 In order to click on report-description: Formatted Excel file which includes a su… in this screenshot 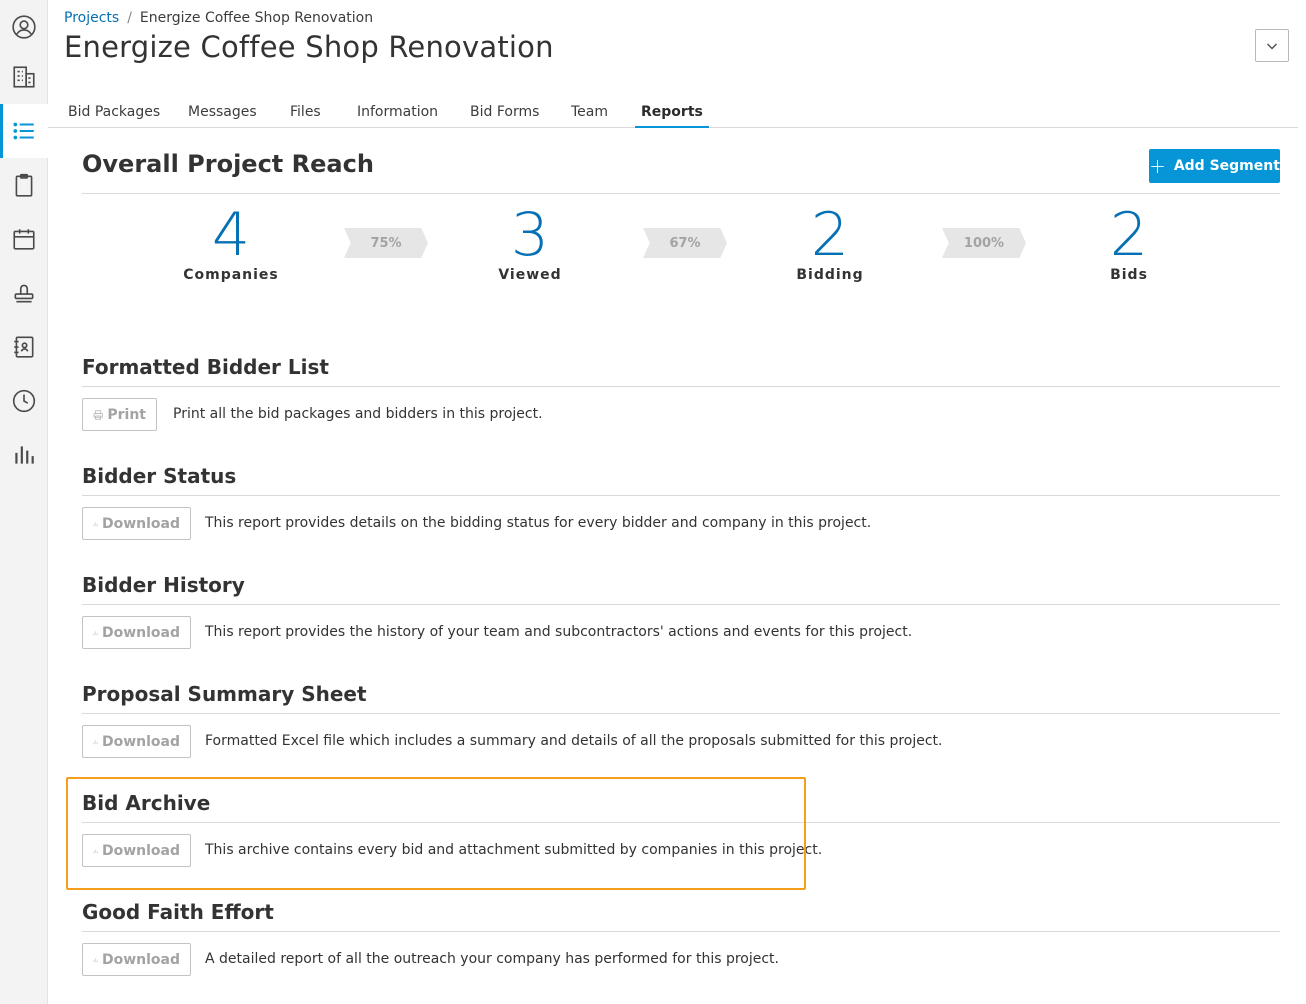, I will do `click(574, 741)`.